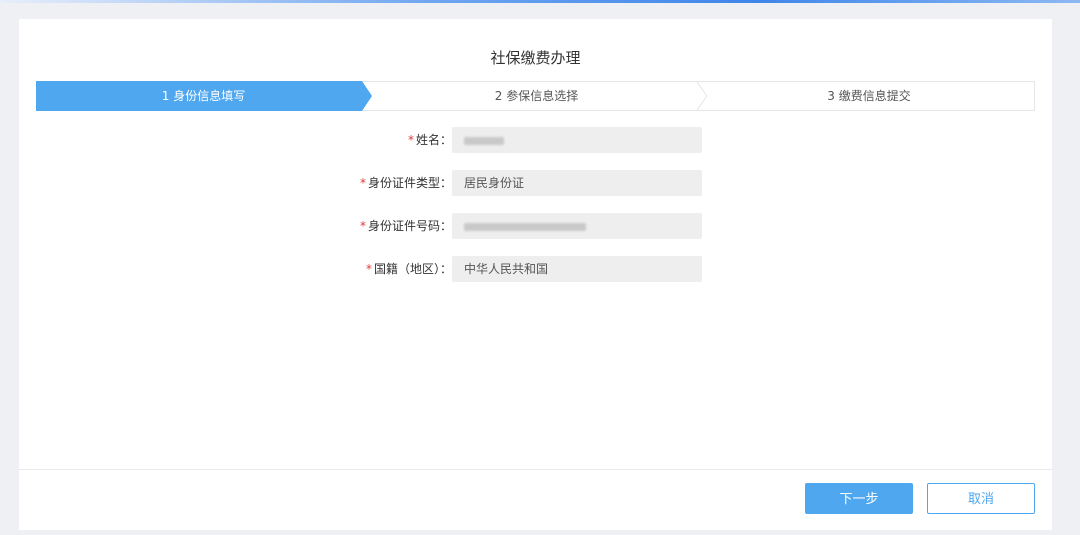  What do you see at coordinates (859, 498) in the screenshot?
I see `next-step-button: 下一步` at bounding box center [859, 498].